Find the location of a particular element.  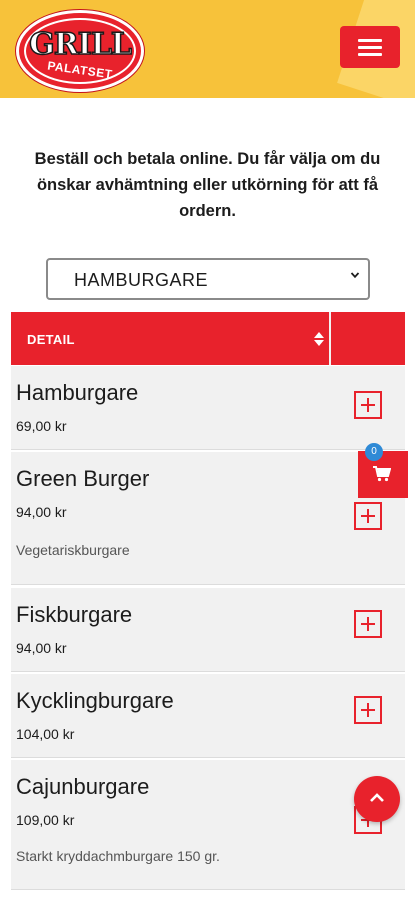

chevron-down-icon is located at coordinates (355, 275).